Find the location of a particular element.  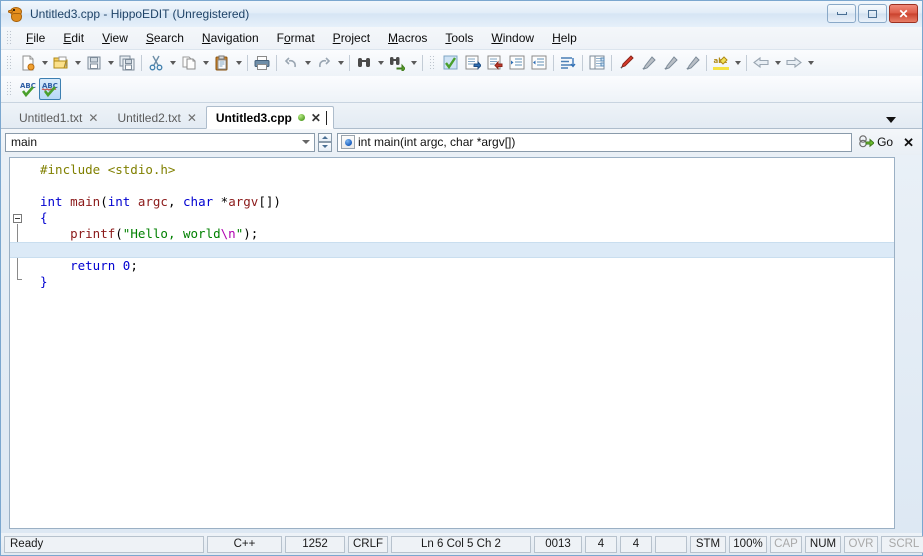

status-language: C++ is located at coordinates (244, 544).